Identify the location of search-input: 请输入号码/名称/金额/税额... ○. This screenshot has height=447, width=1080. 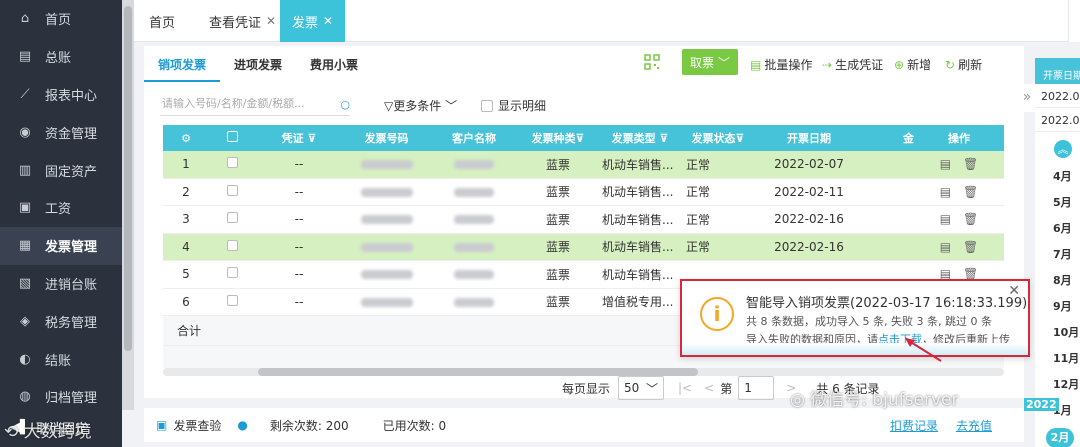
(255, 105).